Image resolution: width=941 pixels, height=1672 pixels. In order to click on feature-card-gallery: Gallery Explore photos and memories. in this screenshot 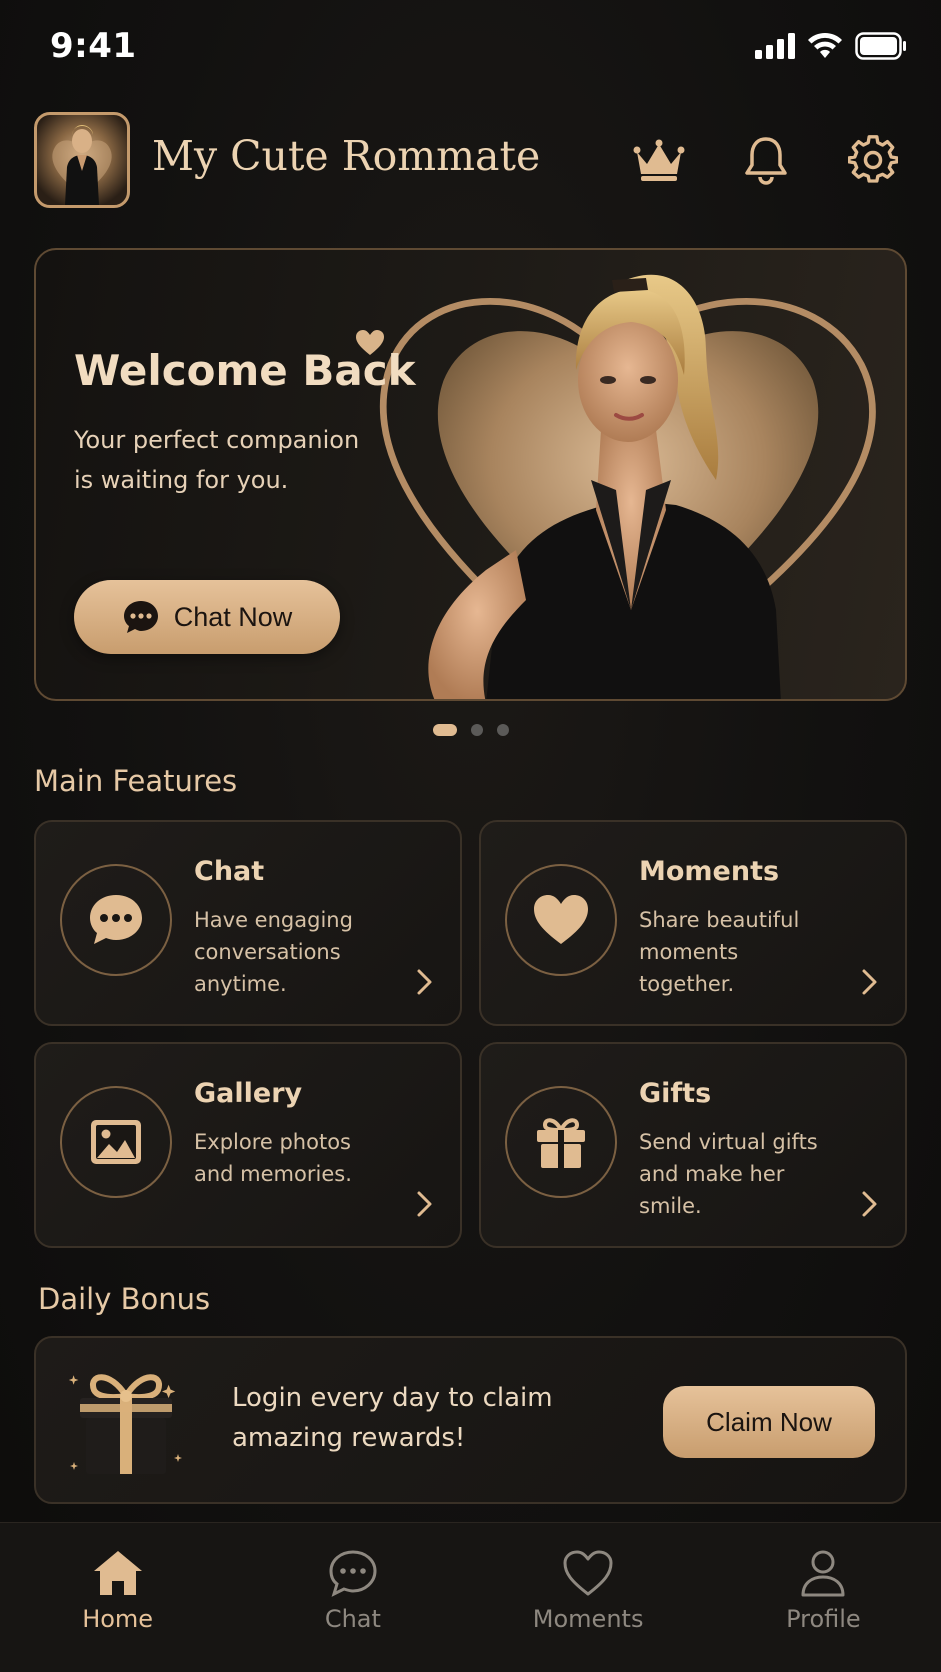, I will do `click(248, 1145)`.